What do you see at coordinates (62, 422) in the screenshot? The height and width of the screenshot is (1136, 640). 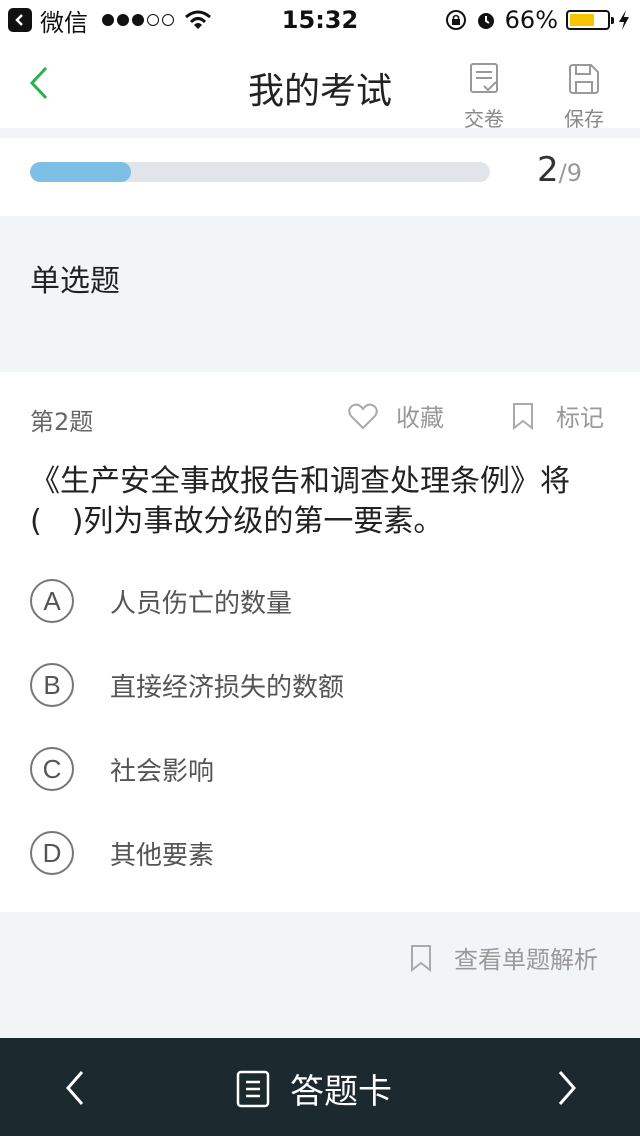 I see `question-number: 第2题` at bounding box center [62, 422].